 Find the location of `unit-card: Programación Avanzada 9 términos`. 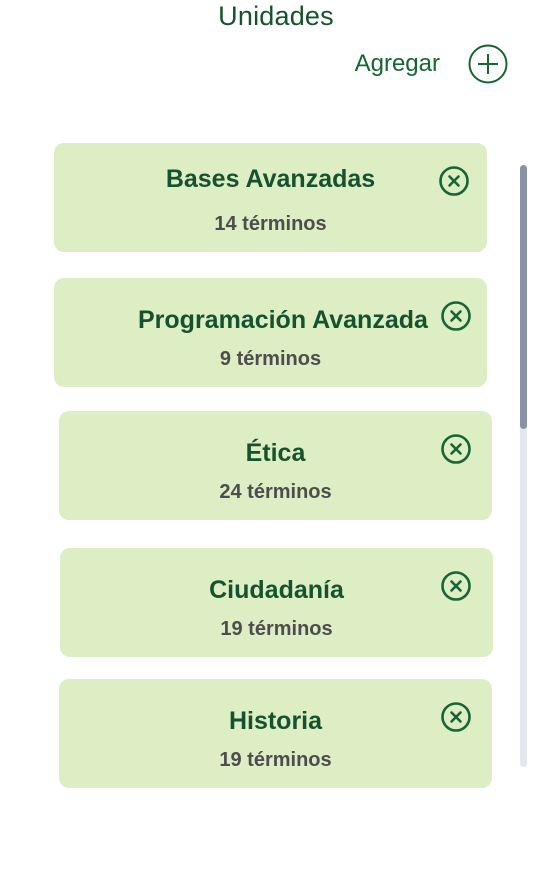

unit-card: Programación Avanzada 9 términos is located at coordinates (270, 332).